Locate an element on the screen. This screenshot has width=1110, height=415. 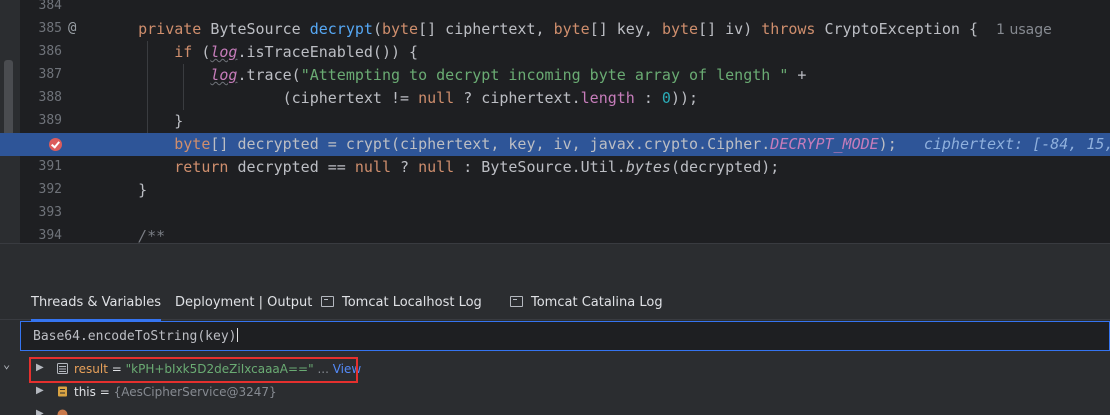
line-number: 392 is located at coordinates (50, 189).